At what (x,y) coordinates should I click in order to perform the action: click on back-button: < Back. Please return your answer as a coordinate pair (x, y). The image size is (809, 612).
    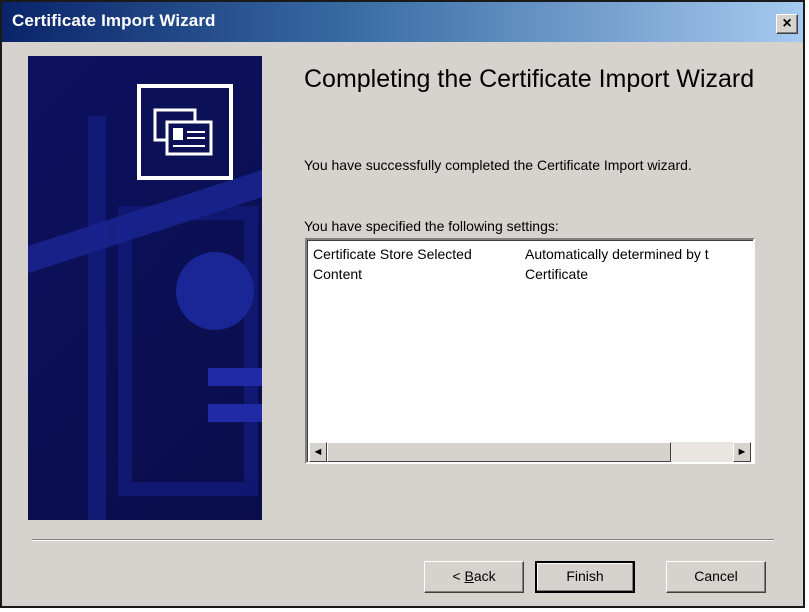
    Looking at the image, I should click on (474, 577).